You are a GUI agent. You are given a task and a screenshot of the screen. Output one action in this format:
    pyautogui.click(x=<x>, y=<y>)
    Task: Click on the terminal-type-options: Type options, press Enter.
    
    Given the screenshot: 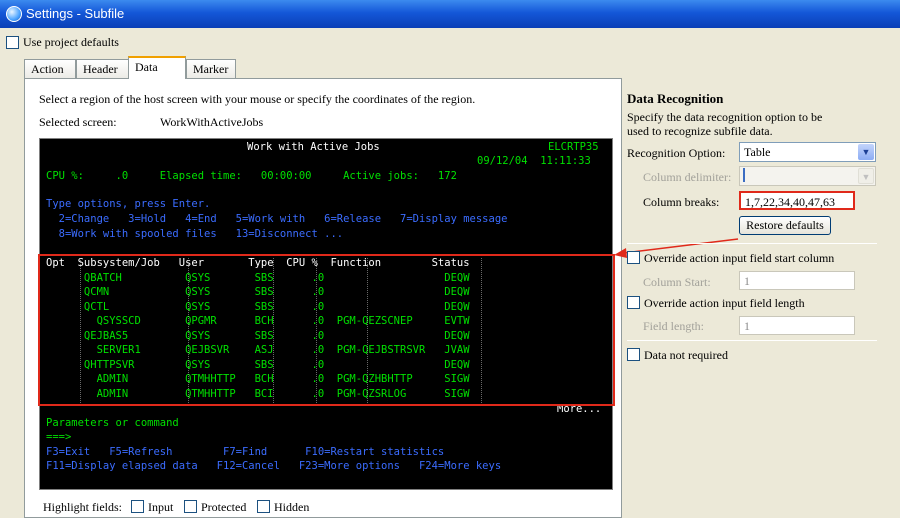 What is the action you would take?
    pyautogui.click(x=128, y=204)
    